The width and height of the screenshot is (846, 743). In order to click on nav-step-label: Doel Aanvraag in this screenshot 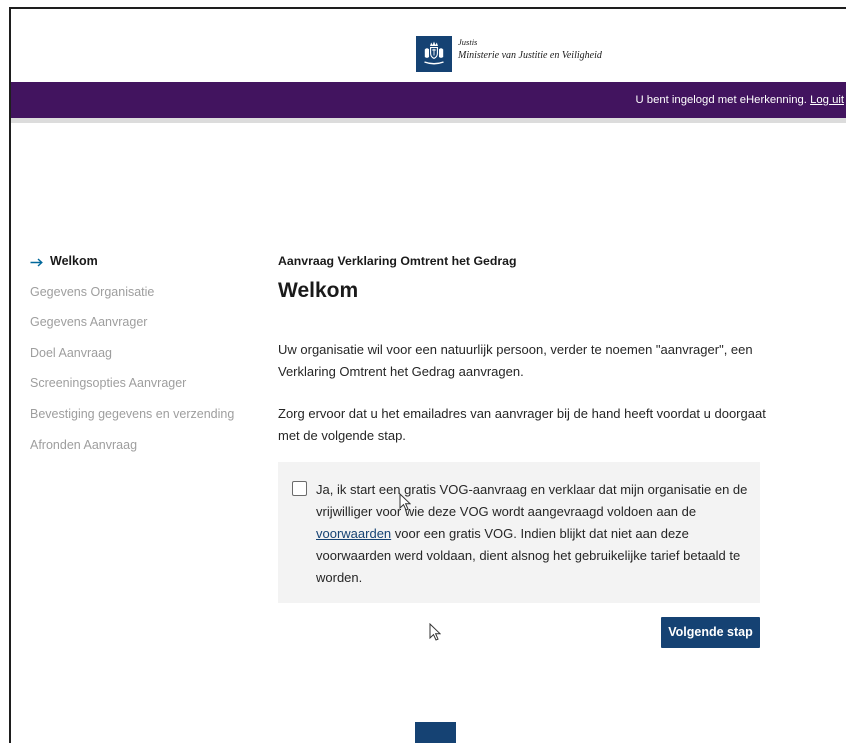, I will do `click(71, 352)`.